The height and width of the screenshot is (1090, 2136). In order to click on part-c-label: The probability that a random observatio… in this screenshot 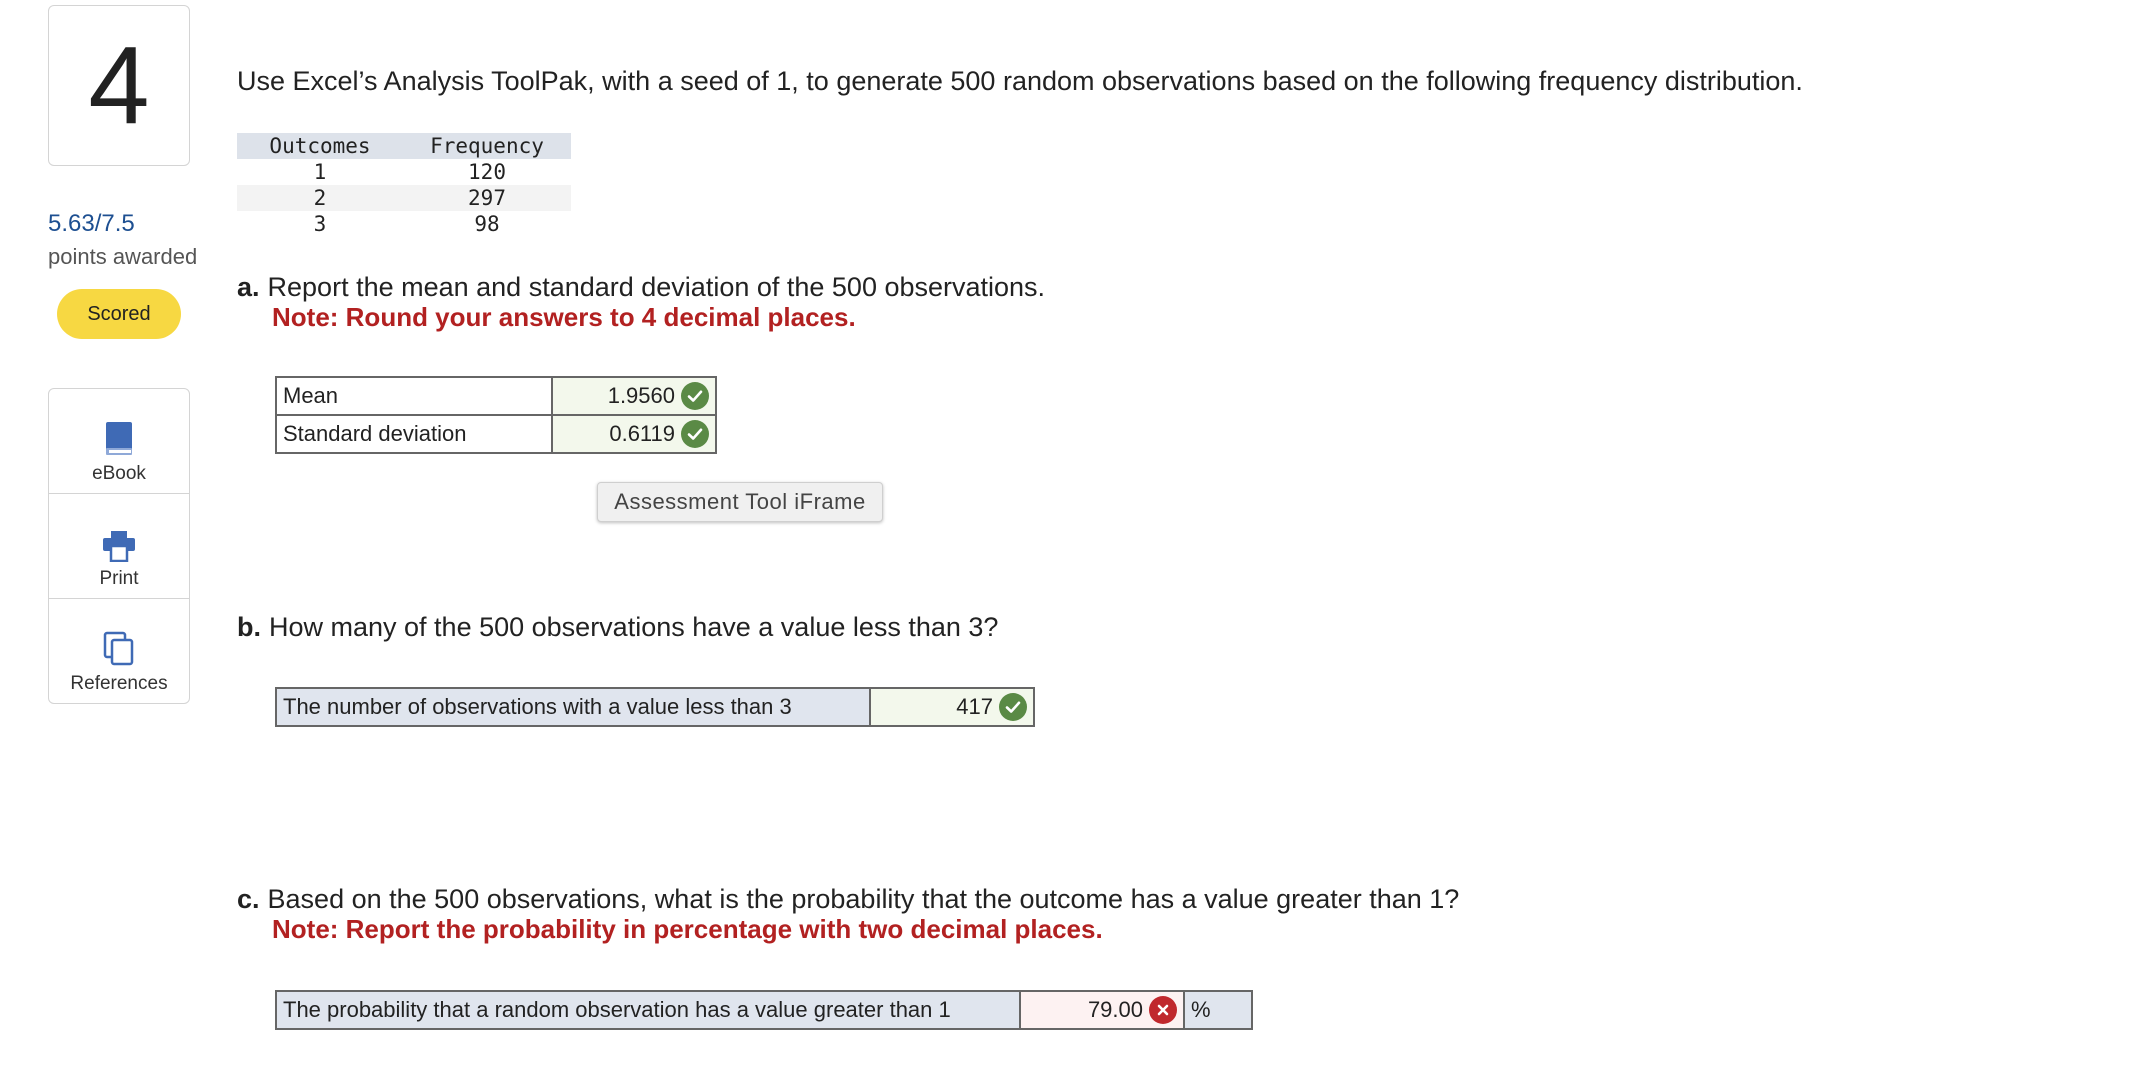, I will do `click(648, 1010)`.